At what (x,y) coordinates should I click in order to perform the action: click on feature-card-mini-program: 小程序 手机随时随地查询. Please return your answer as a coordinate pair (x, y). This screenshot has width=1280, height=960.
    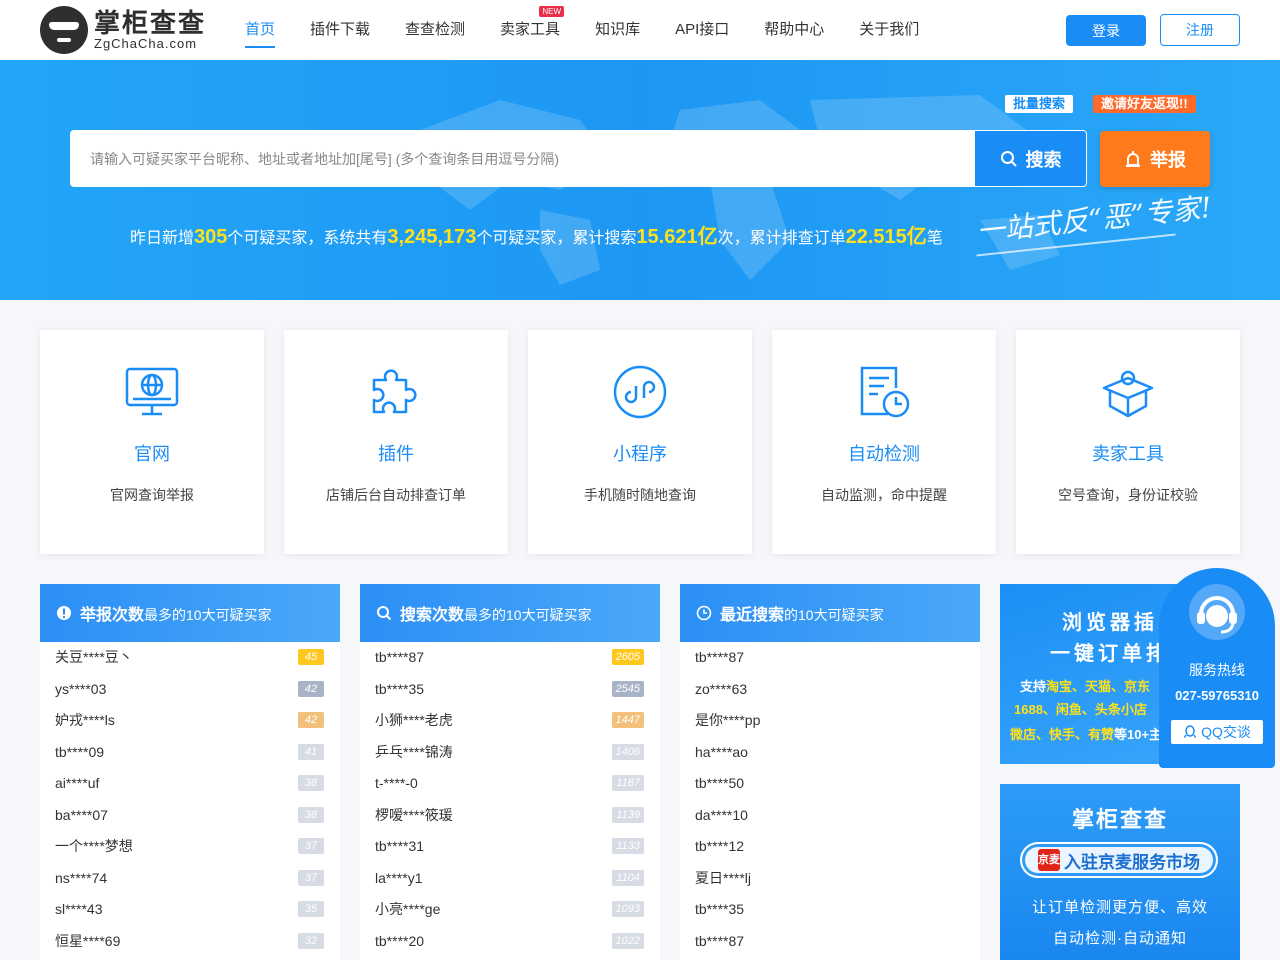
    Looking at the image, I should click on (640, 442).